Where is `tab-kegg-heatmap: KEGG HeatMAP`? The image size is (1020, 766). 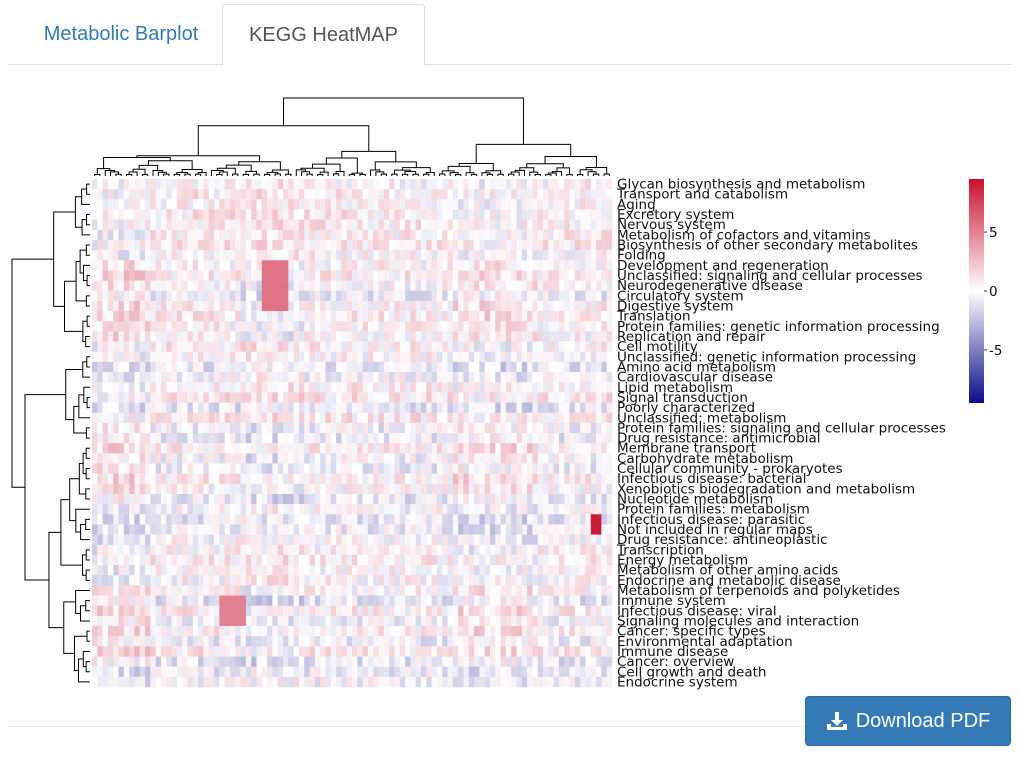
tab-kegg-heatmap: KEGG HeatMAP is located at coordinates (323, 35).